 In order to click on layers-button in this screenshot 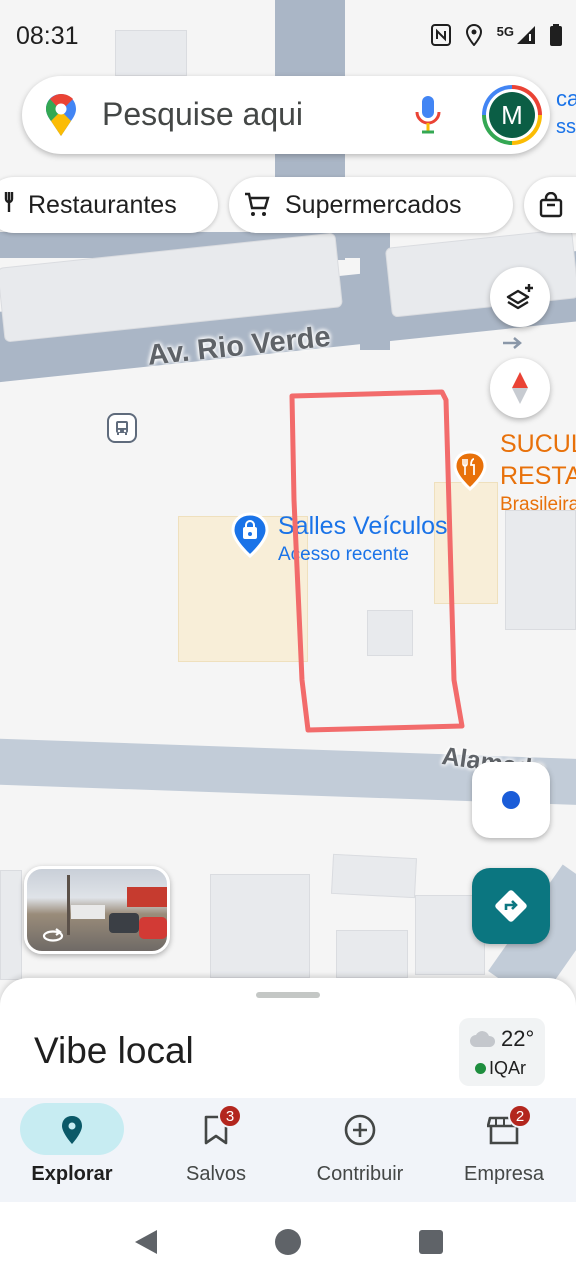, I will do `click(520, 297)`.